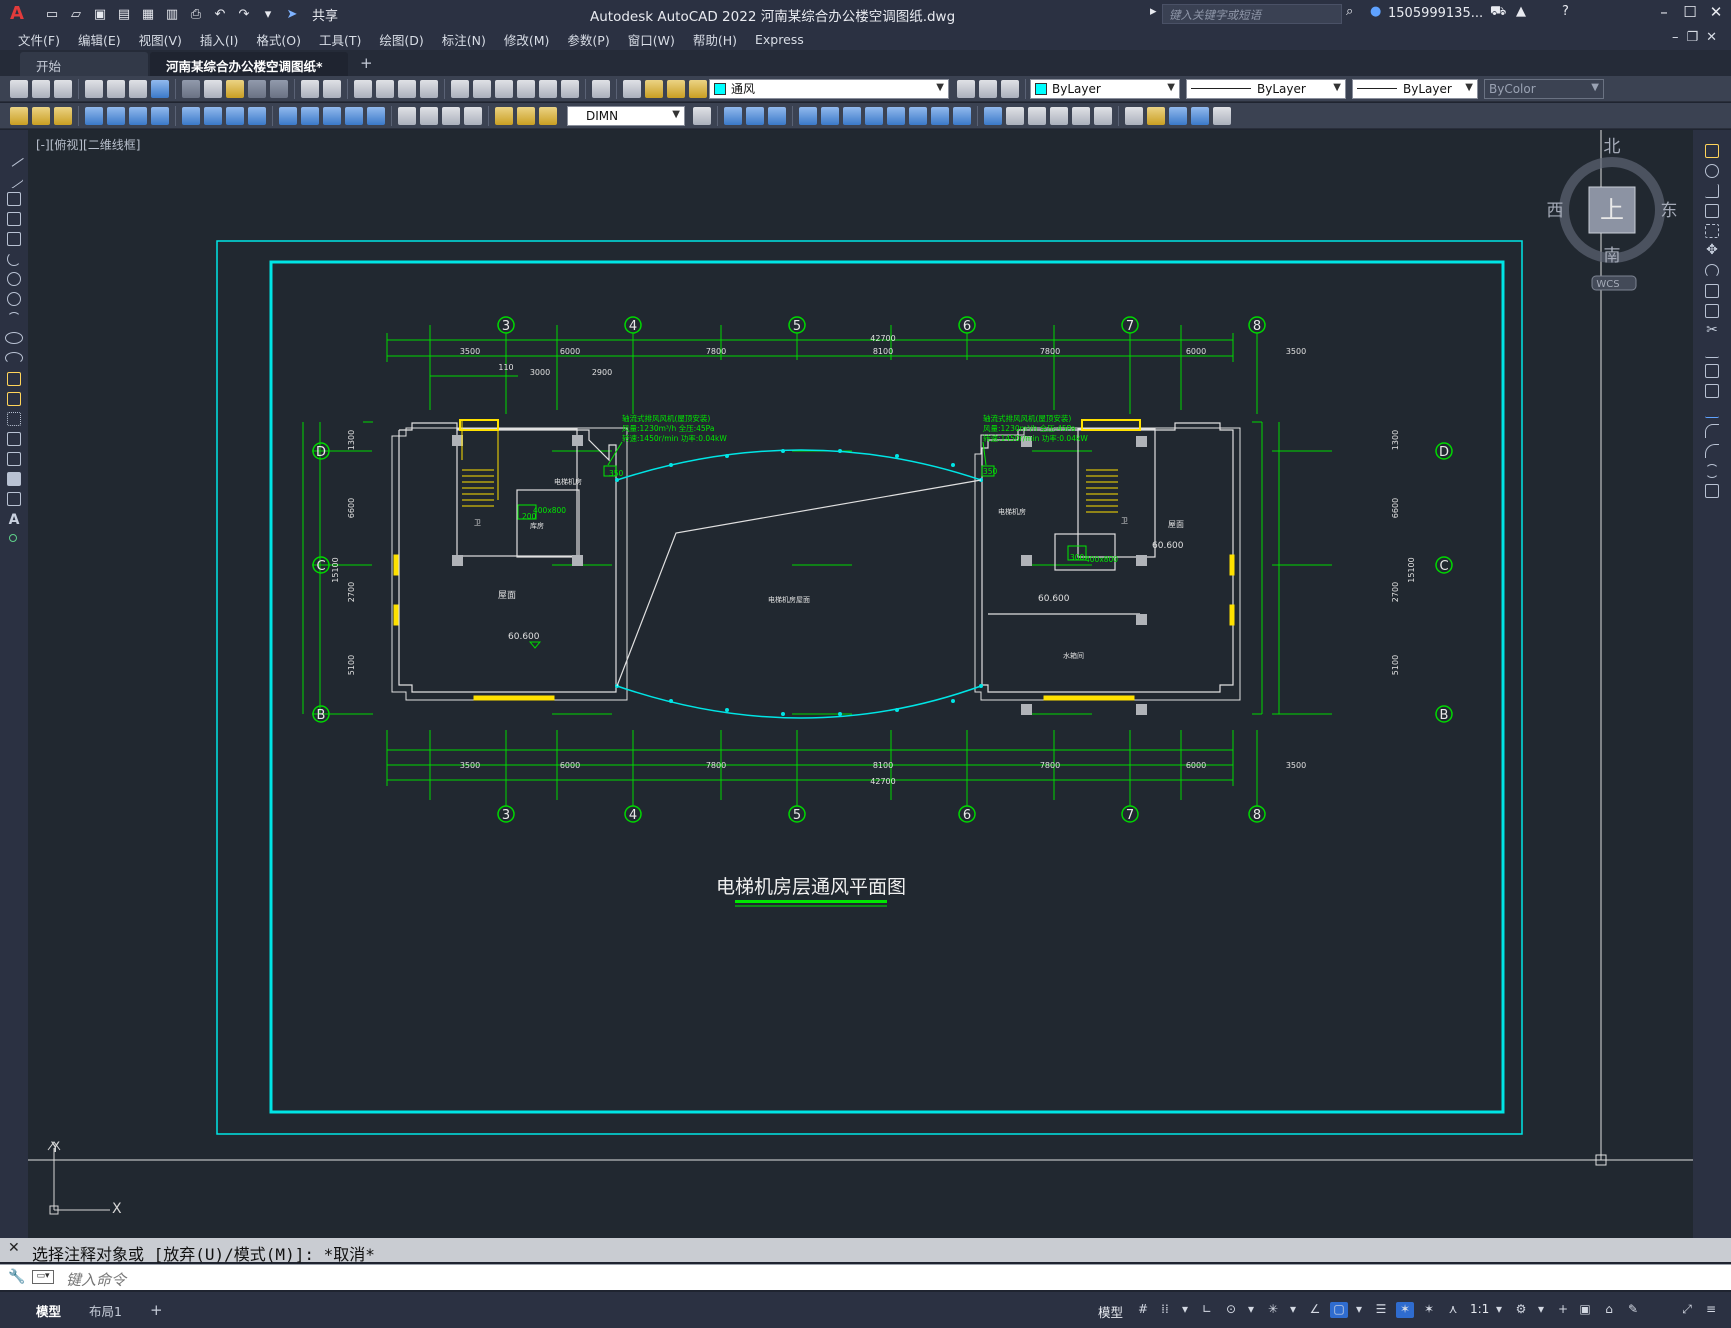 This screenshot has width=1731, height=1328. Describe the element at coordinates (1252, 14) in the screenshot. I see `search-input: 键入关键字或短语` at that location.